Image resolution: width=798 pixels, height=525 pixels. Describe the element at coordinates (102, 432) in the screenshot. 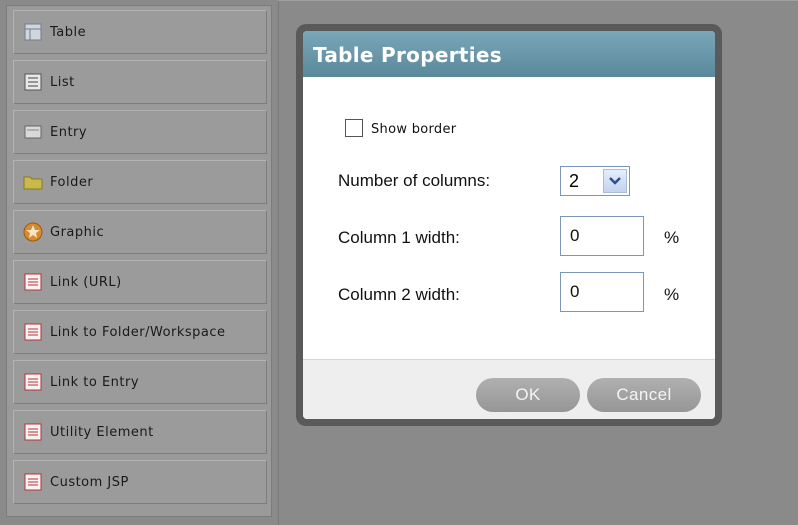

I see `palette-item-label: Utility Element` at that location.